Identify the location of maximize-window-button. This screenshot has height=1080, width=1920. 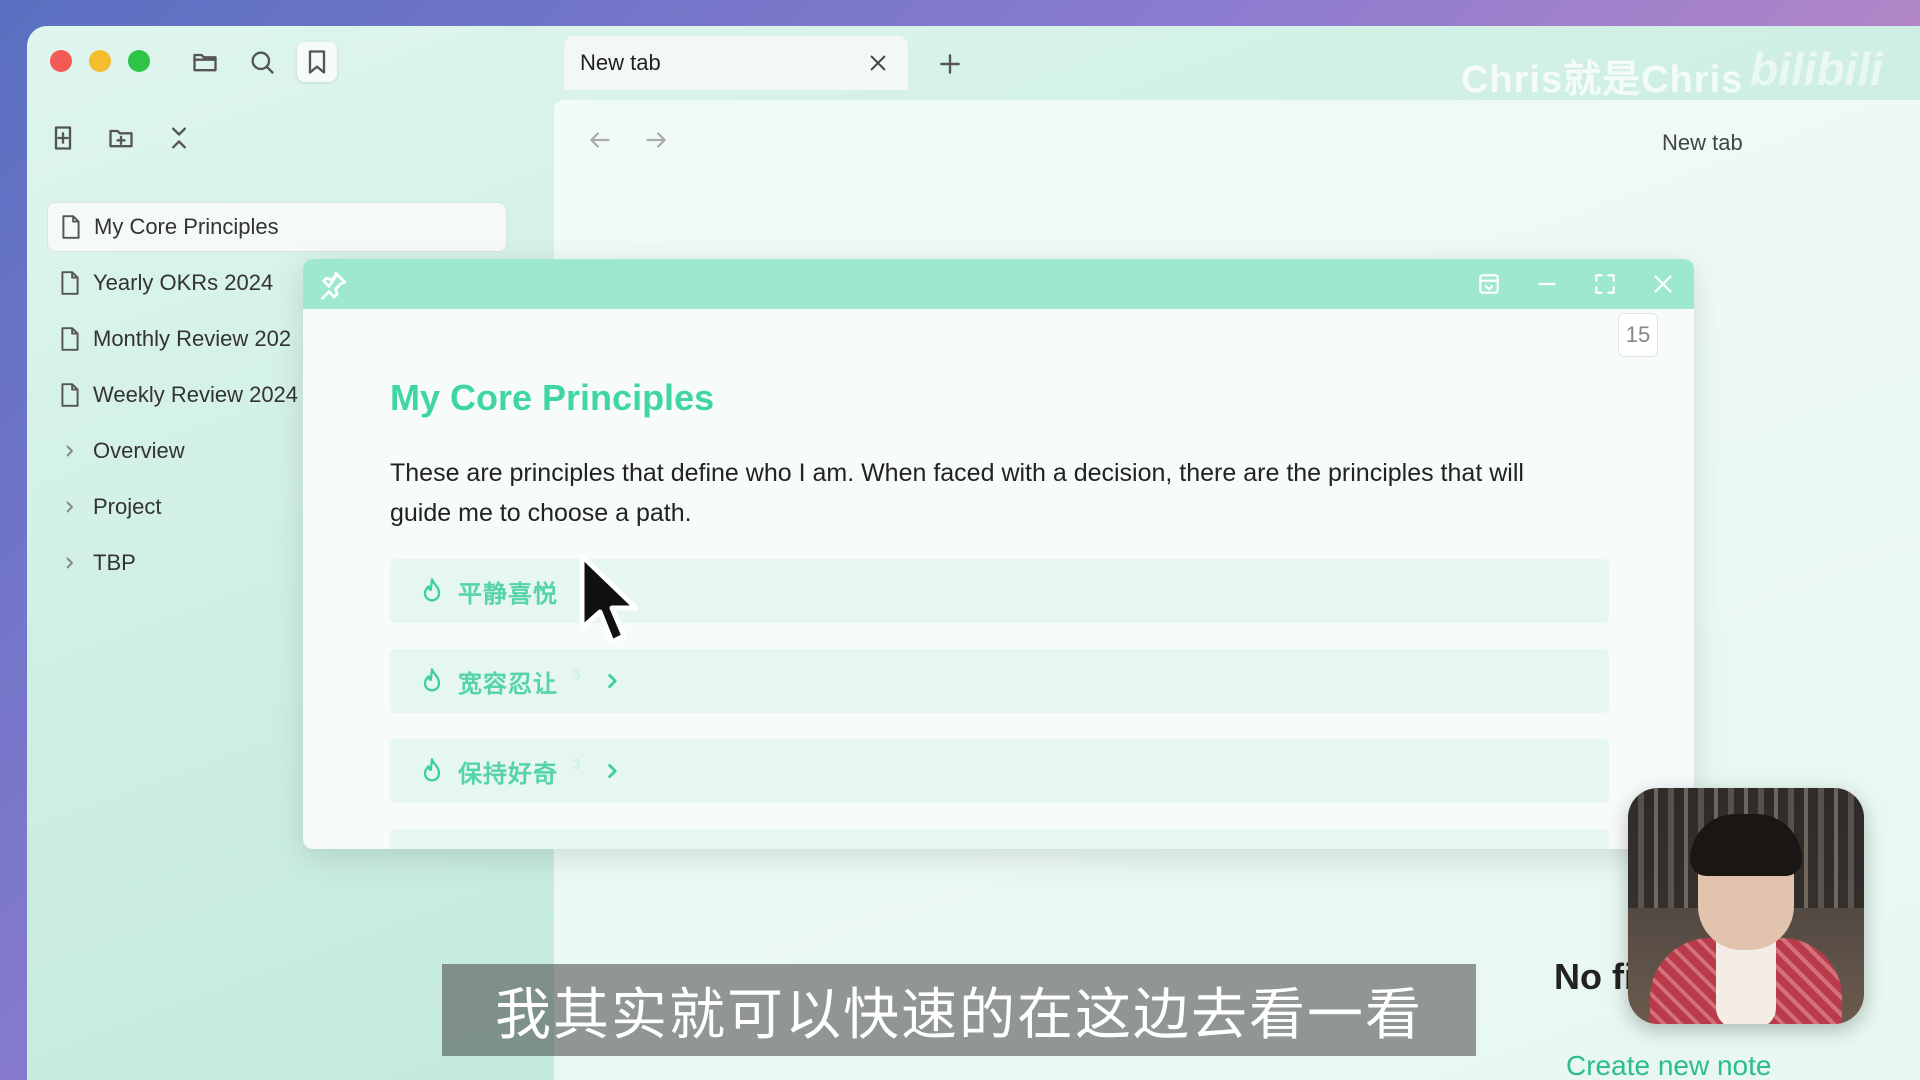
(139, 61).